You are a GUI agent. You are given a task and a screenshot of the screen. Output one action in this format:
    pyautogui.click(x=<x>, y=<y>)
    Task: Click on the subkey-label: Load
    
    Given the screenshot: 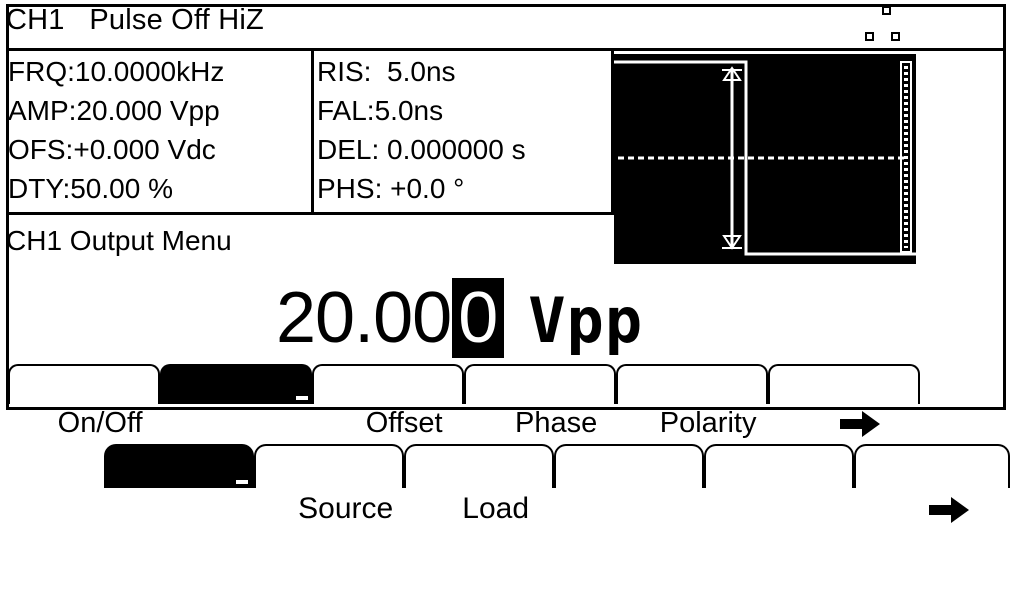 What is the action you would take?
    pyautogui.click(x=496, y=508)
    